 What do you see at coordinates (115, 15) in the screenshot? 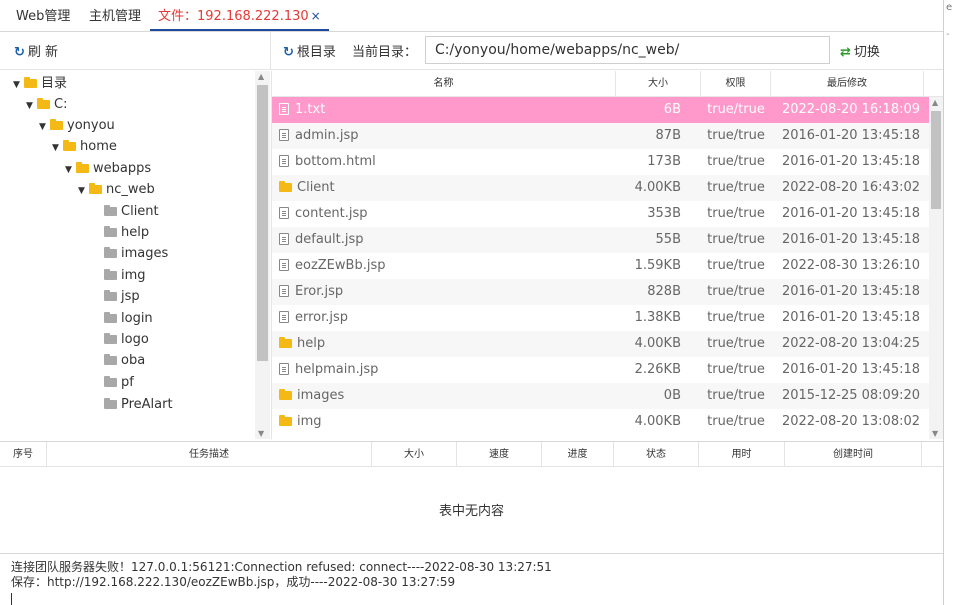
I see `tab-host-manage: 主机管理` at bounding box center [115, 15].